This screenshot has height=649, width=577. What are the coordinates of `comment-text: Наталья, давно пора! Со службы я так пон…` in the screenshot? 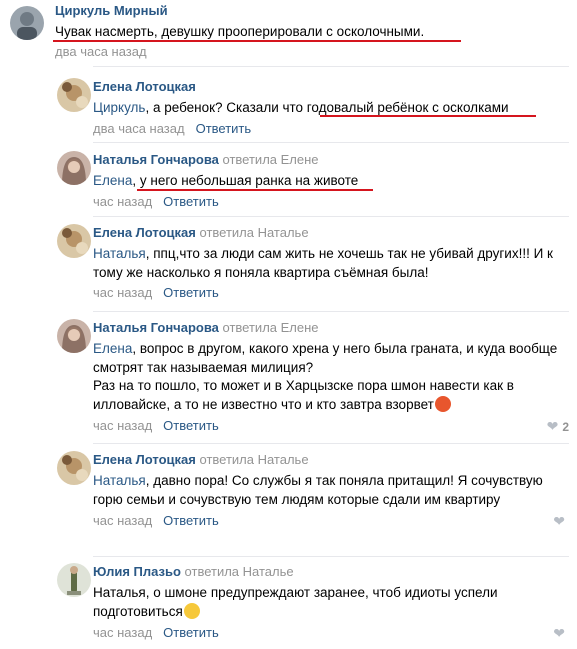 It's located at (318, 490).